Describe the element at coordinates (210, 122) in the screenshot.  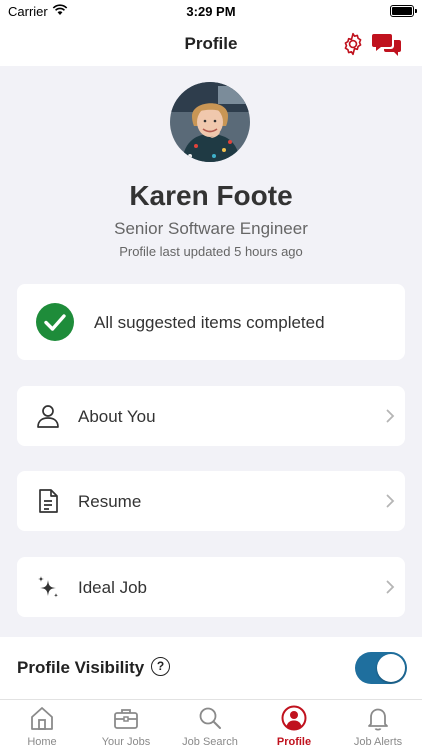
I see `avatar` at that location.